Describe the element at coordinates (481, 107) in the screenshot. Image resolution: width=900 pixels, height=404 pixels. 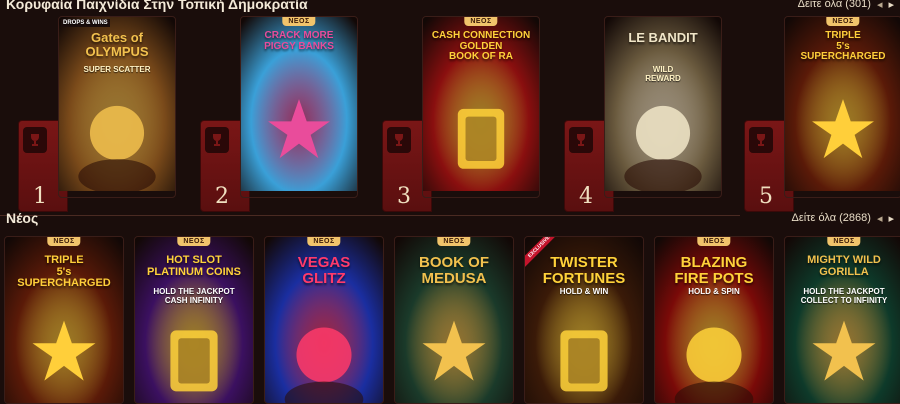
I see `top-game-card: CASH CONNECTION GOLDEN BOOK OF RA ΝΕΟΣ` at that location.